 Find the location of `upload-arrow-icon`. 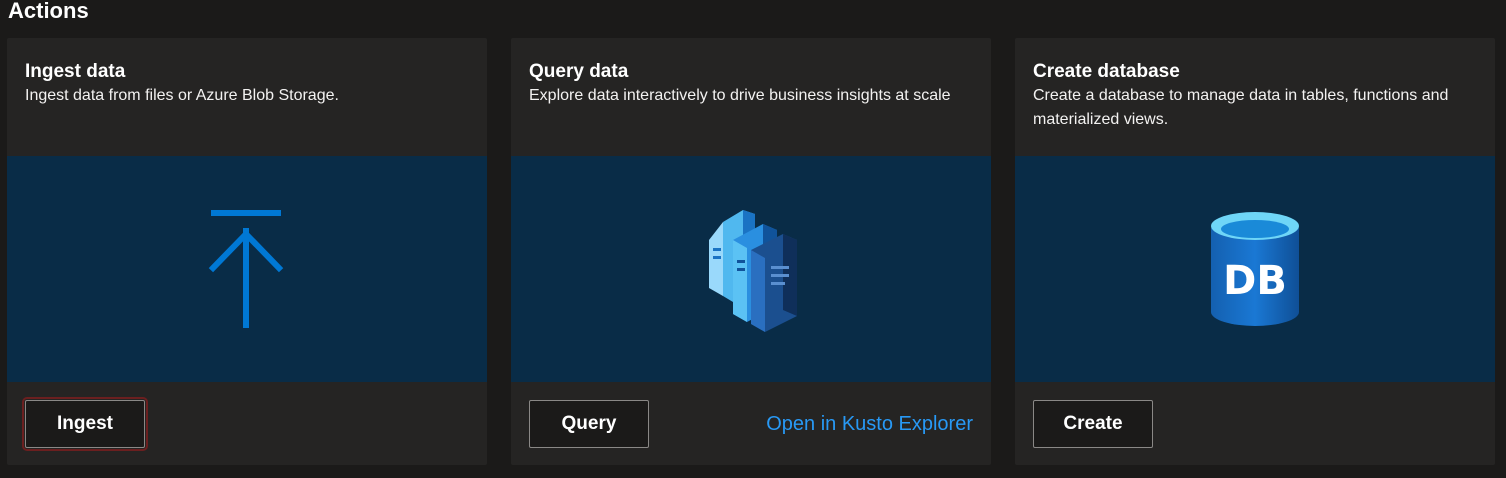

upload-arrow-icon is located at coordinates (246, 269).